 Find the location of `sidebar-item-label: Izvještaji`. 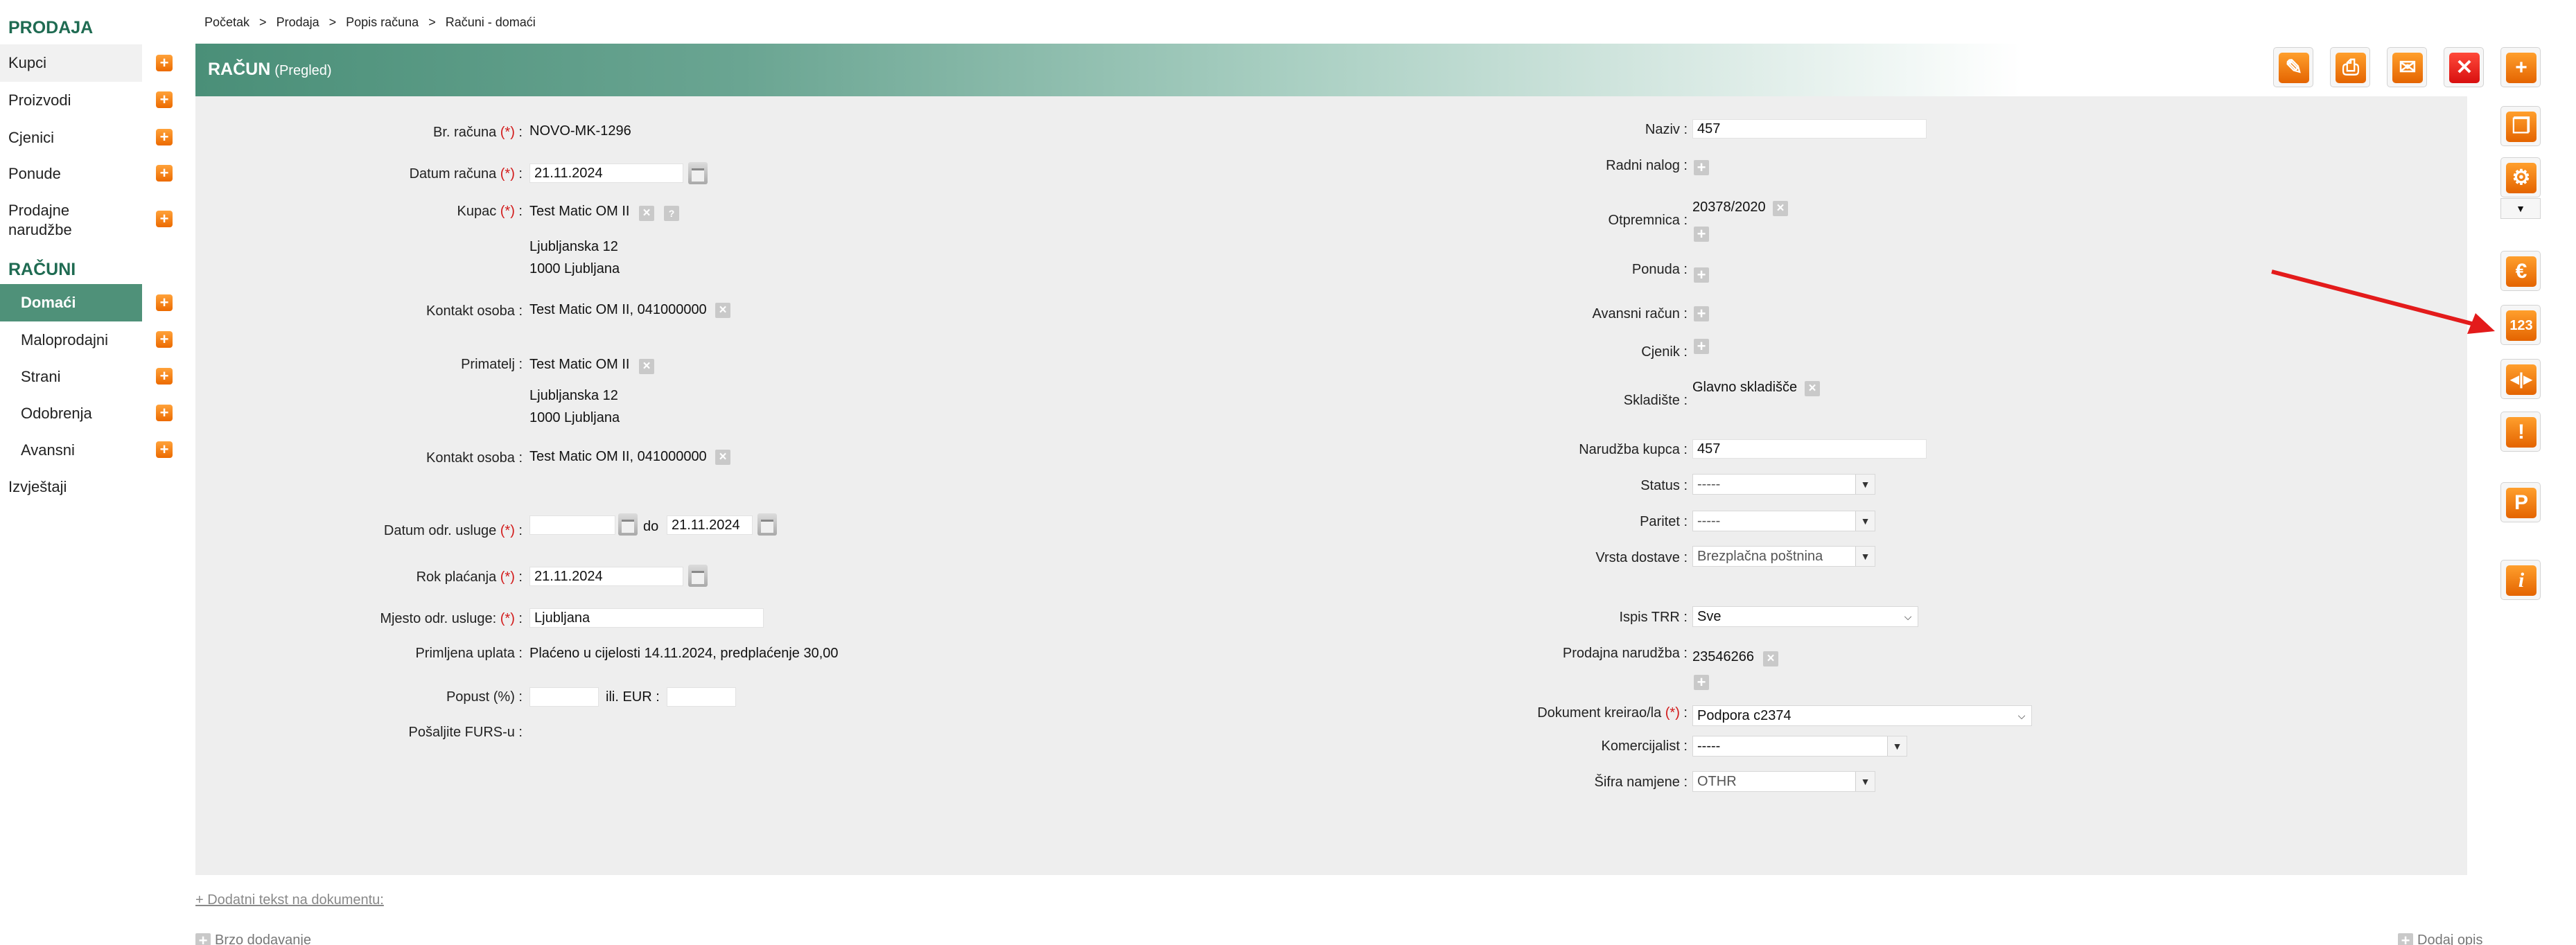

sidebar-item-label: Izvještaji is located at coordinates (37, 487).